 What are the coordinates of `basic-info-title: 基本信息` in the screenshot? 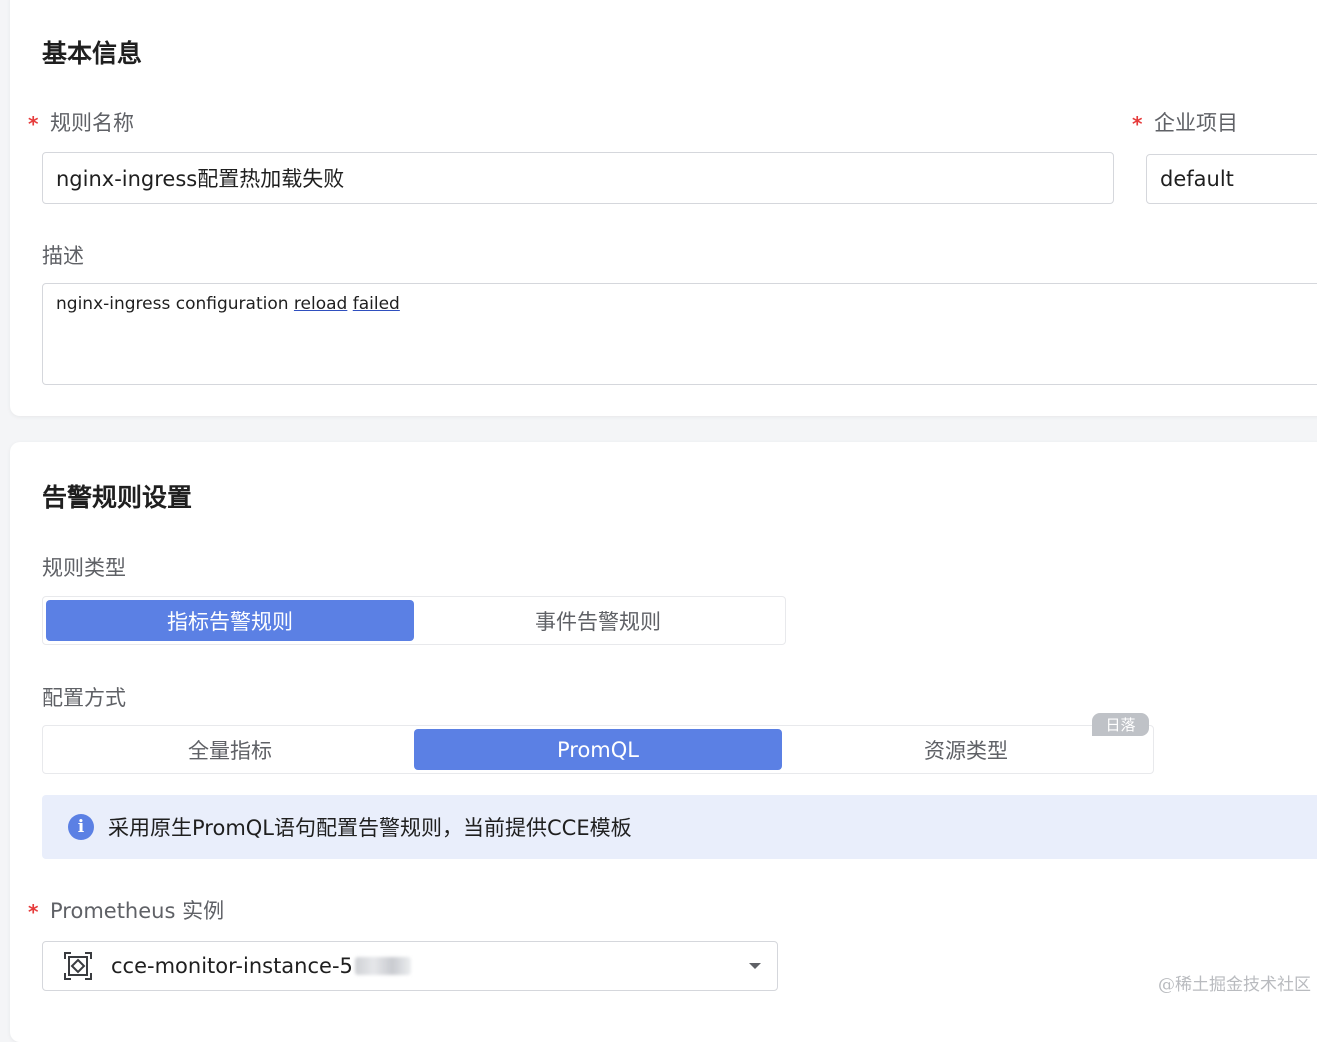 It's located at (92, 53).